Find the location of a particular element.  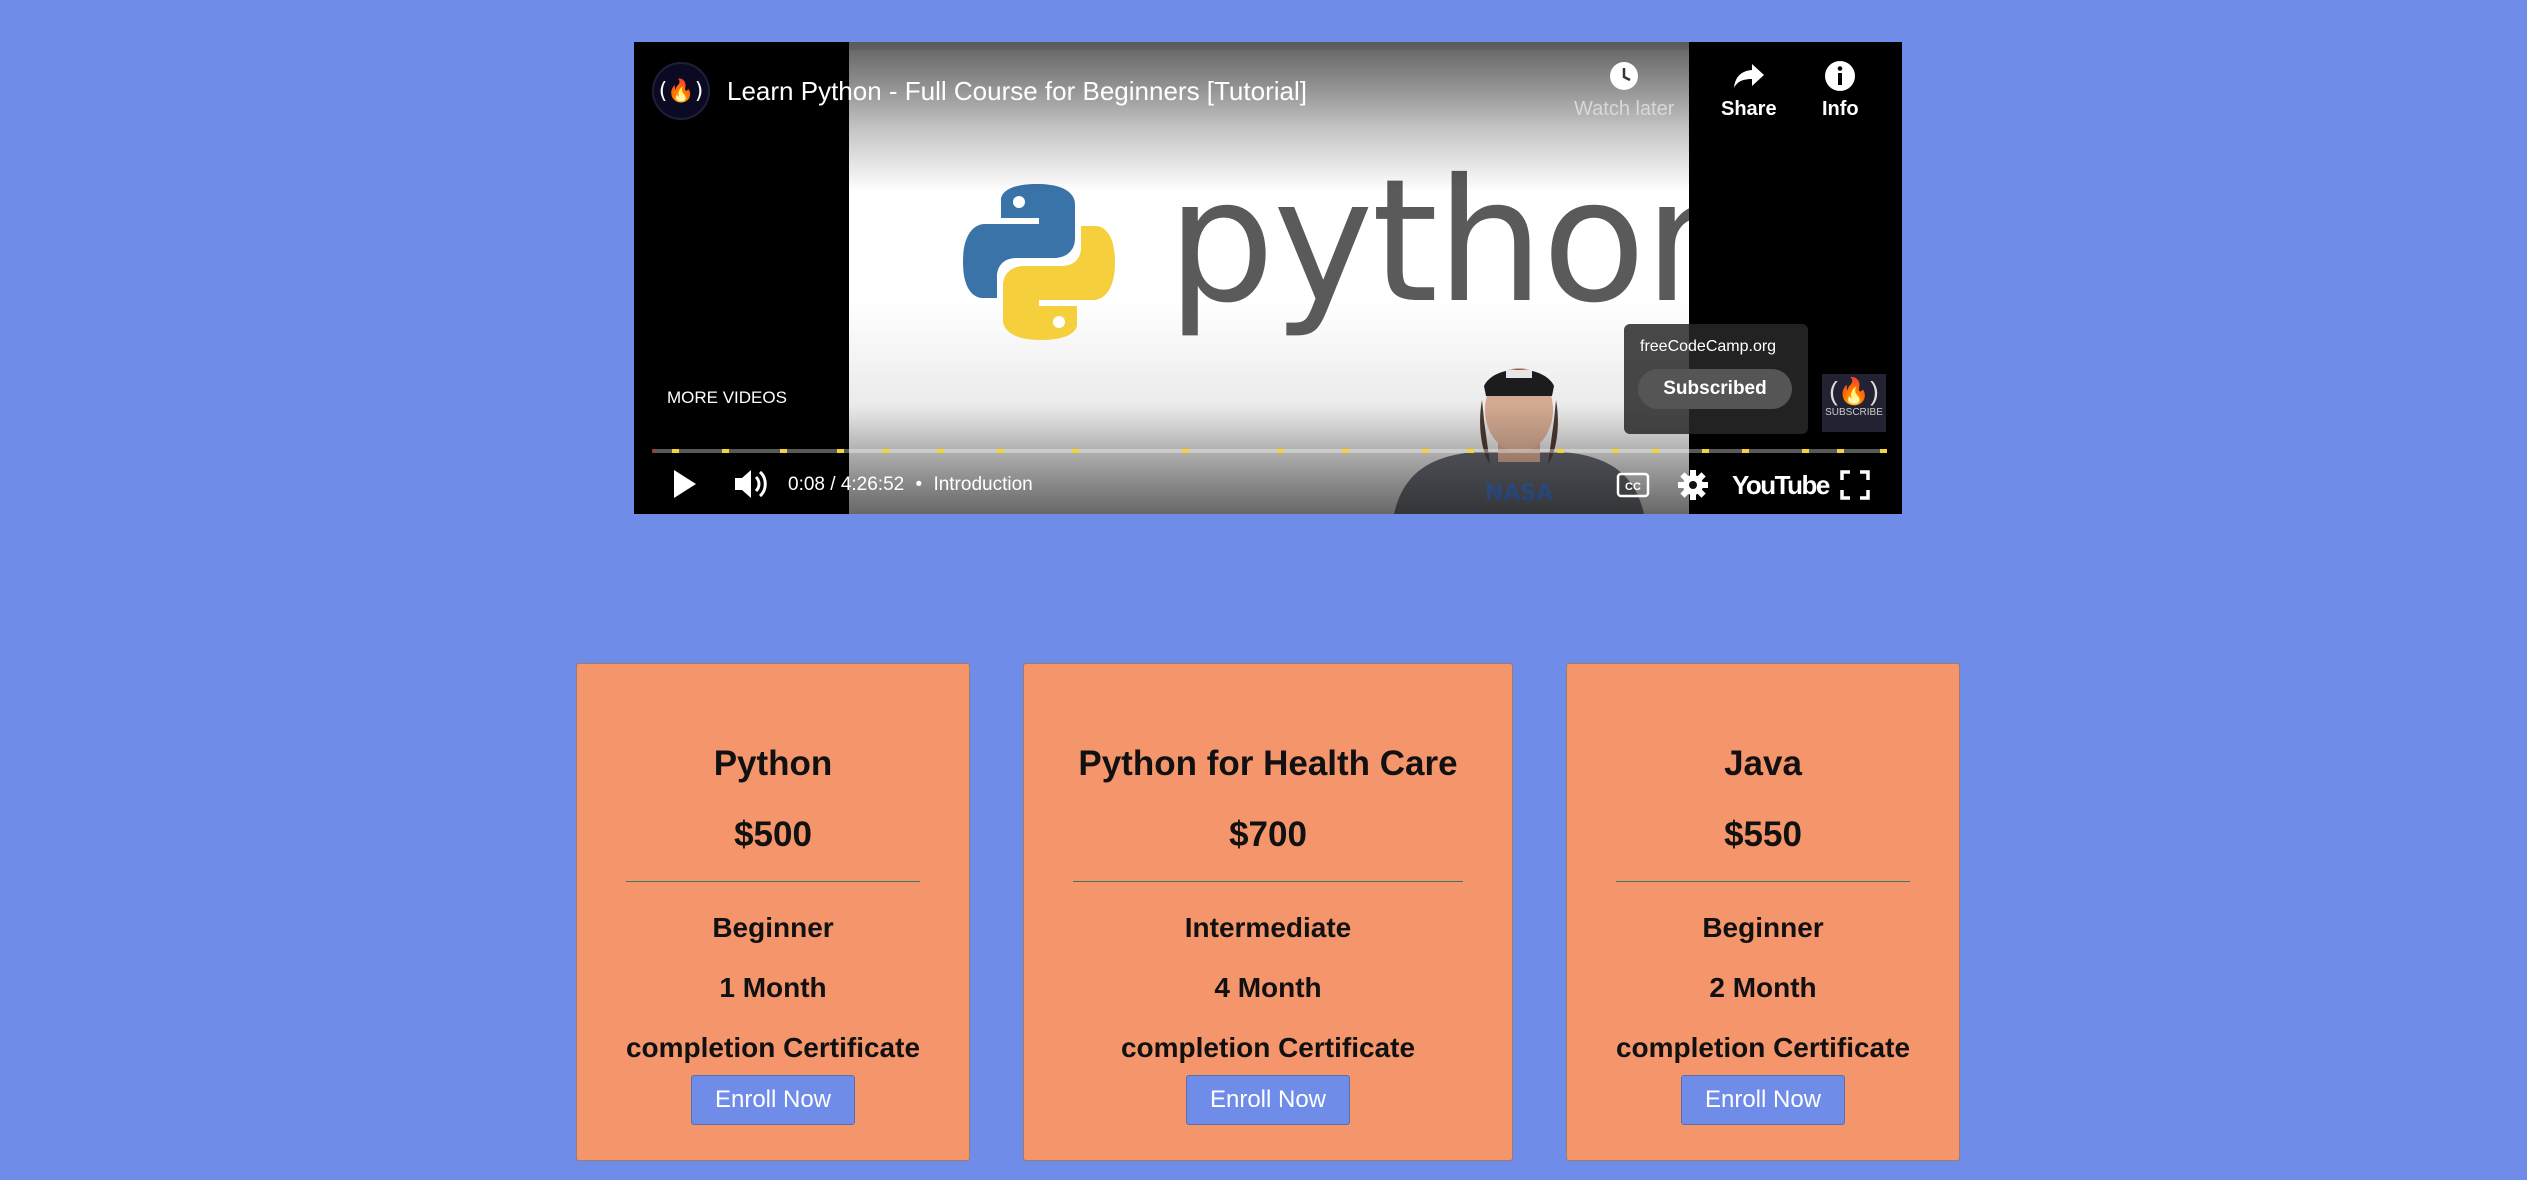

top-gradient is located at coordinates (1268, 117).